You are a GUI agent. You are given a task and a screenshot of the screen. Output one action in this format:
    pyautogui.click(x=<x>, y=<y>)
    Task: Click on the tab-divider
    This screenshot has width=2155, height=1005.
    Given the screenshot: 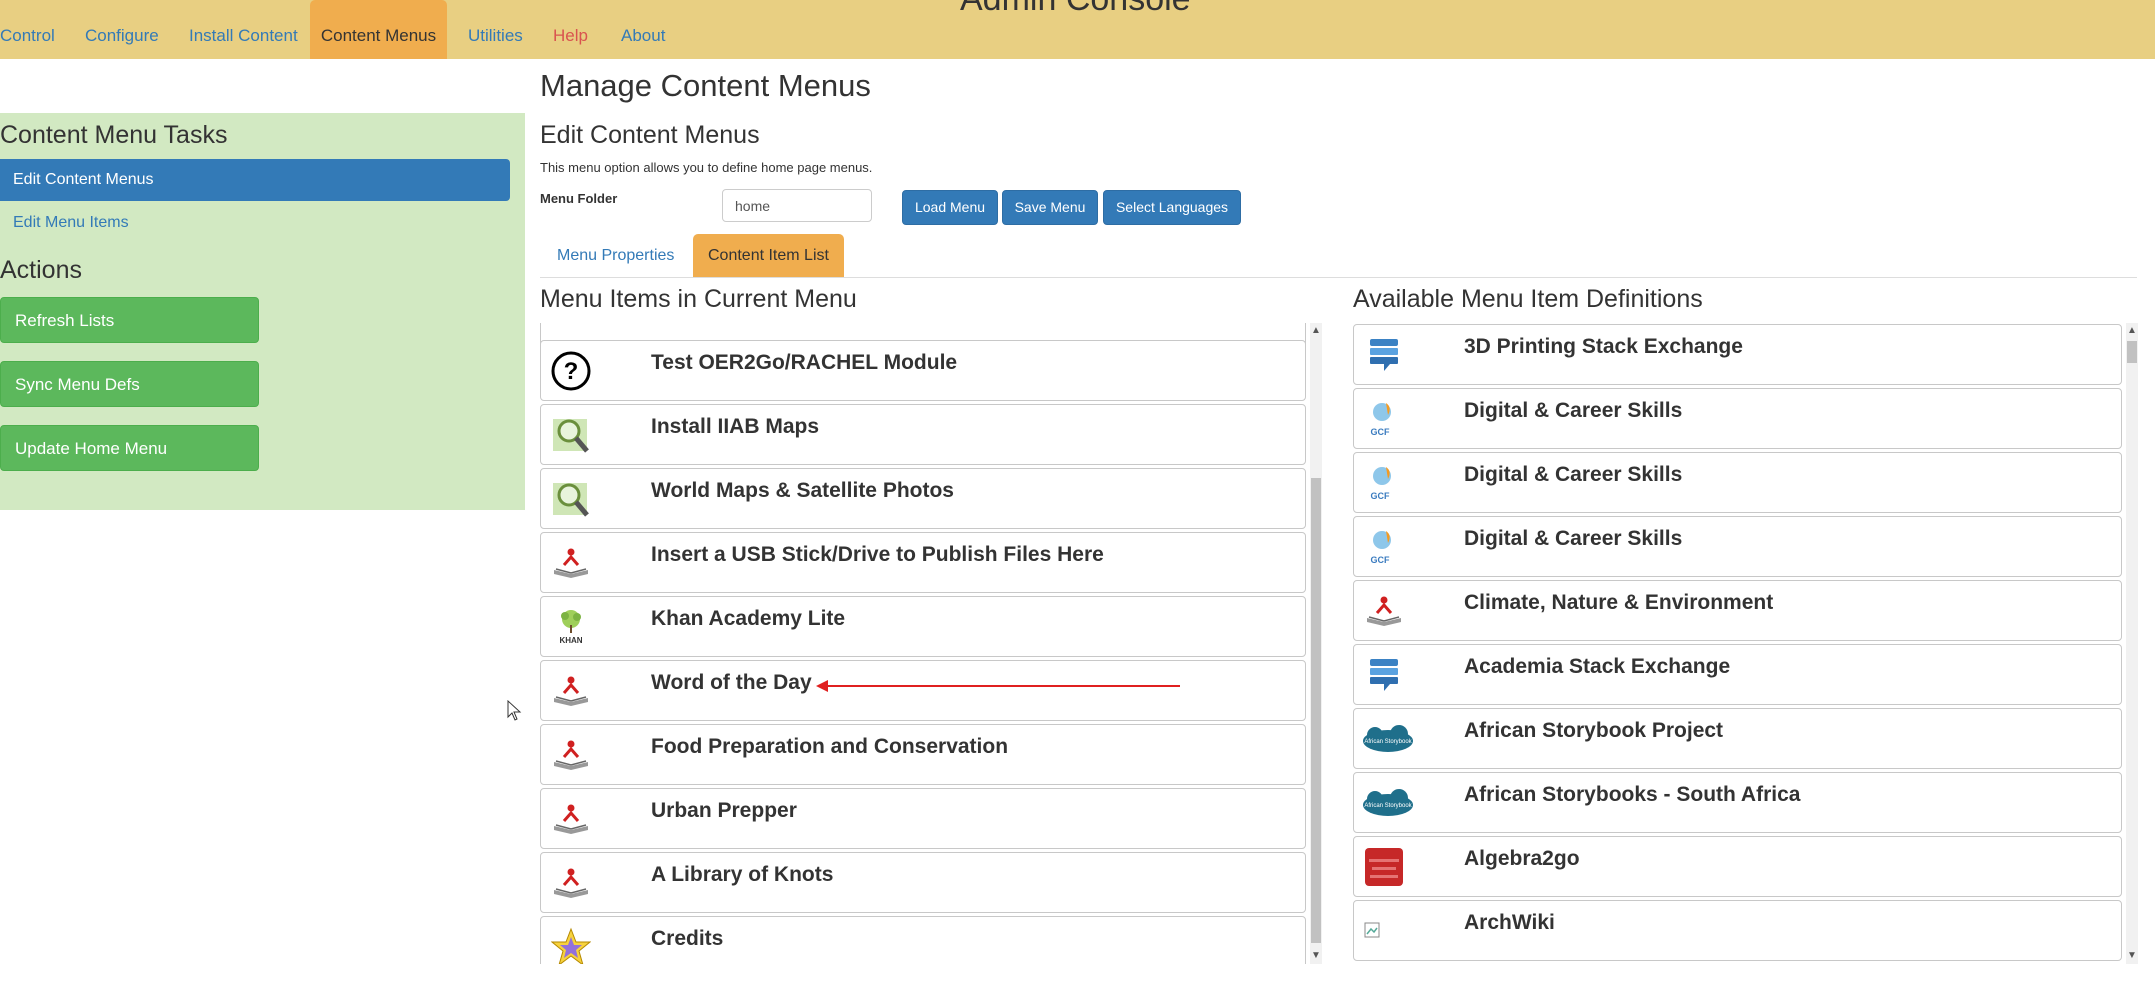 What is the action you would take?
    pyautogui.click(x=1338, y=277)
    